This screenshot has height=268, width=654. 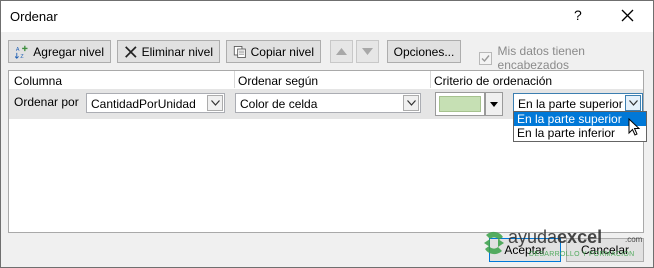 I want to click on watermark-tagline: DESARROLLO Y FORMACIÓN, so click(x=582, y=254).